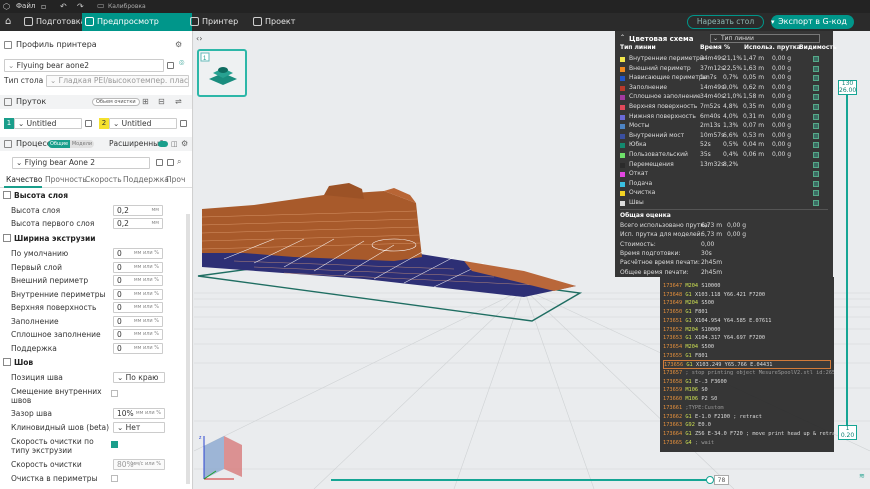  I want to click on tab-printer: Принтер, so click(215, 22).